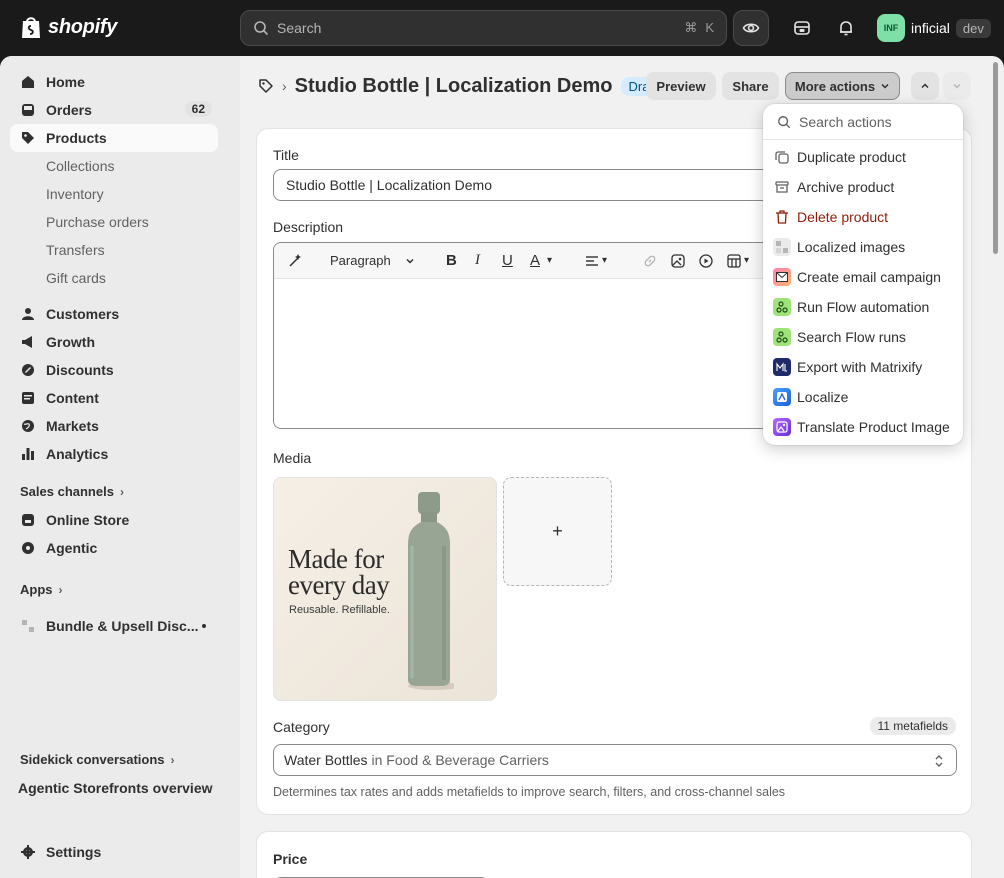 The height and width of the screenshot is (878, 1004). I want to click on sidebar-item-customers: Customers, so click(114, 314).